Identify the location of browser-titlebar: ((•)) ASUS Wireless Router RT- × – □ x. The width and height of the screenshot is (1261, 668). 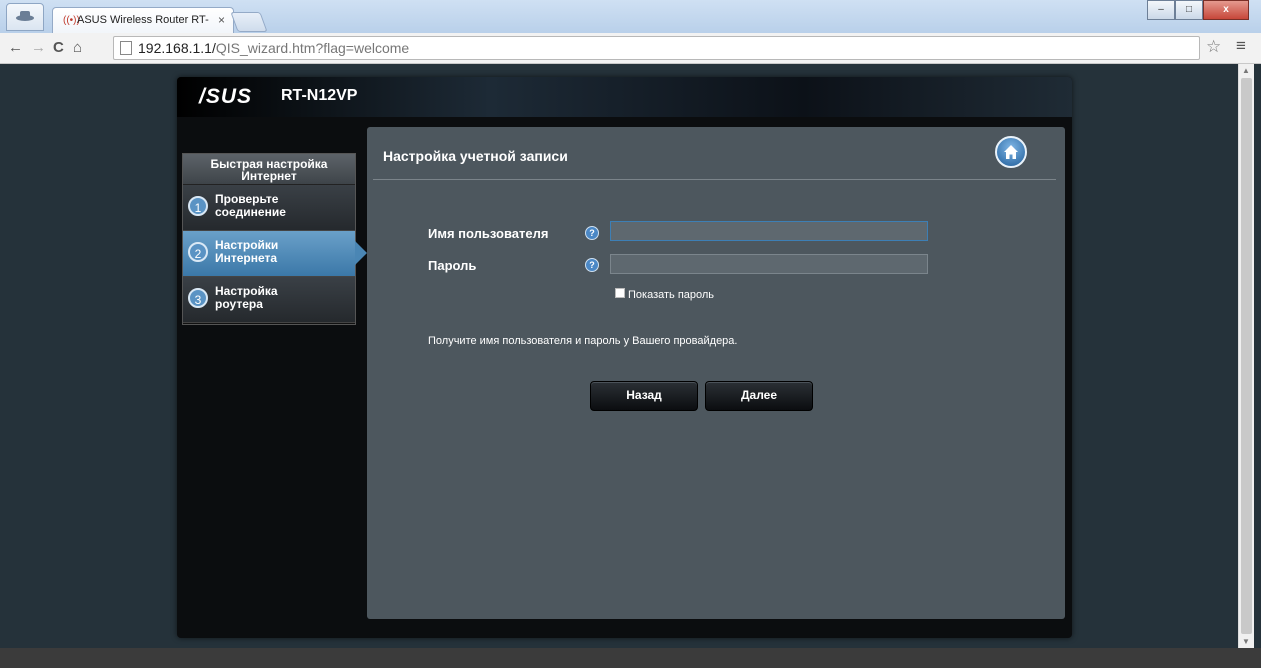
(630, 17).